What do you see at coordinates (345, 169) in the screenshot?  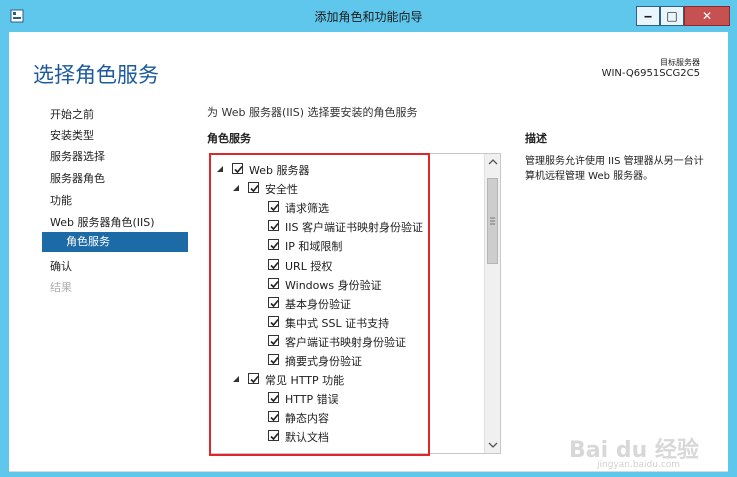 I see `tree-row: Web 服务器` at bounding box center [345, 169].